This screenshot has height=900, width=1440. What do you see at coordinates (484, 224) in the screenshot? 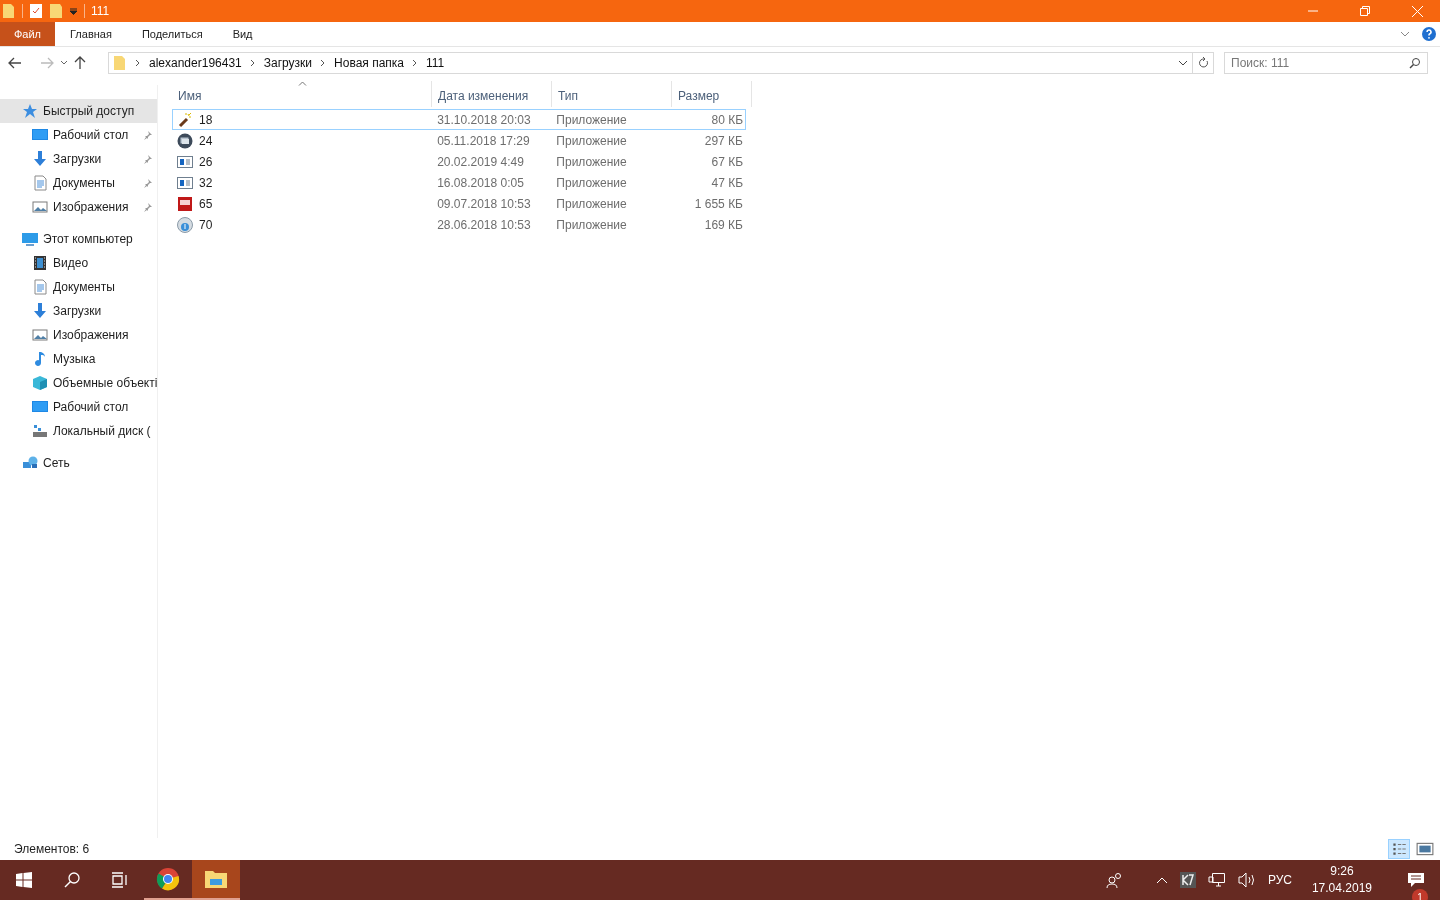
I see `table-cell-text: 28.06.2018 10:53` at bounding box center [484, 224].